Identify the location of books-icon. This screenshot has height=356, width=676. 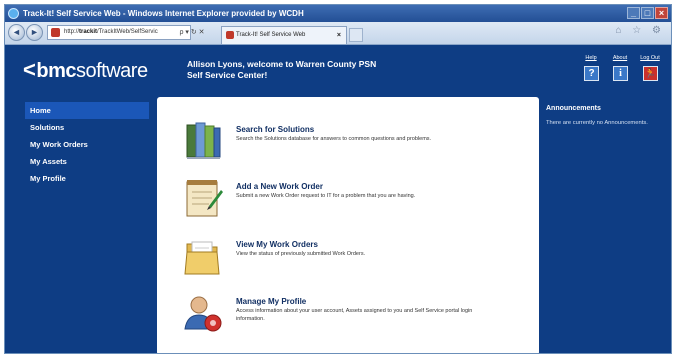
(203, 140).